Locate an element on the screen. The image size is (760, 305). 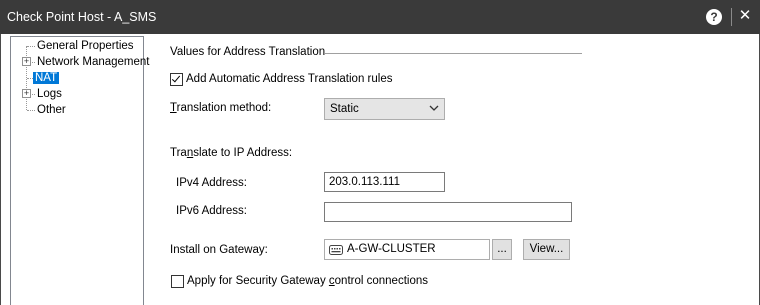
ipv4-address-field: 203.0.113.111 is located at coordinates (384, 182).